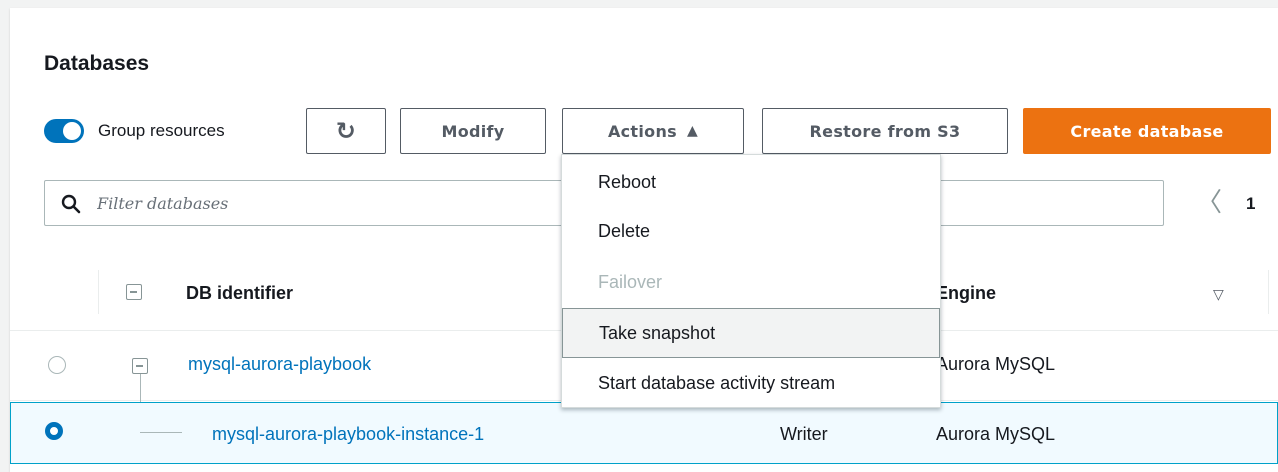 This screenshot has width=1278, height=472. What do you see at coordinates (64, 131) in the screenshot?
I see `group-resources-toggle` at bounding box center [64, 131].